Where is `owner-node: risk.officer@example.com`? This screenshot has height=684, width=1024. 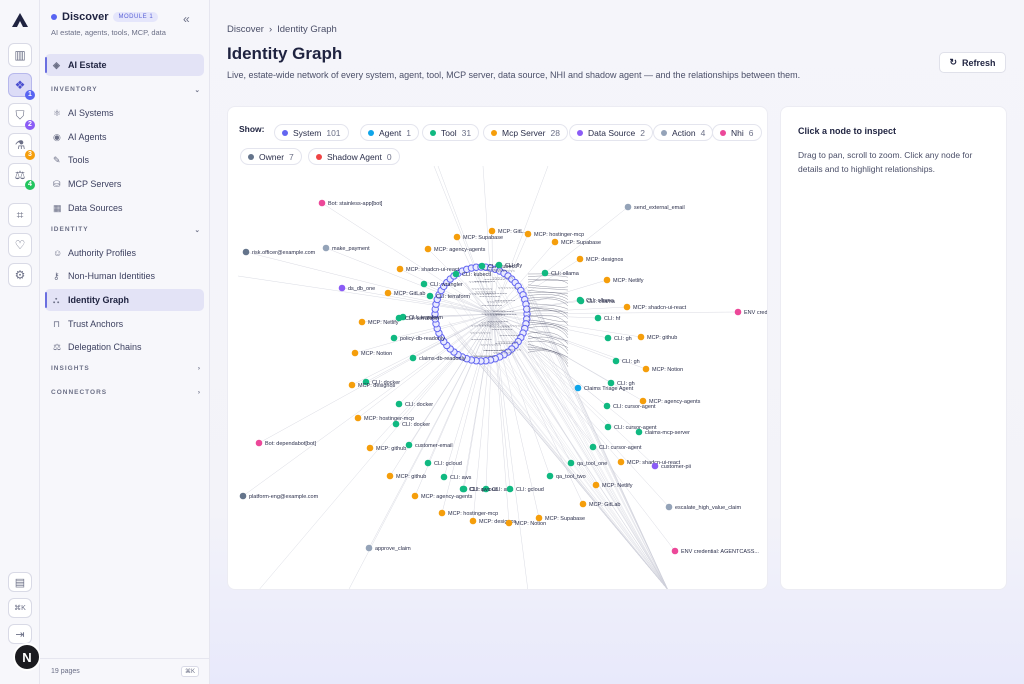 owner-node: risk.officer@example.com is located at coordinates (279, 252).